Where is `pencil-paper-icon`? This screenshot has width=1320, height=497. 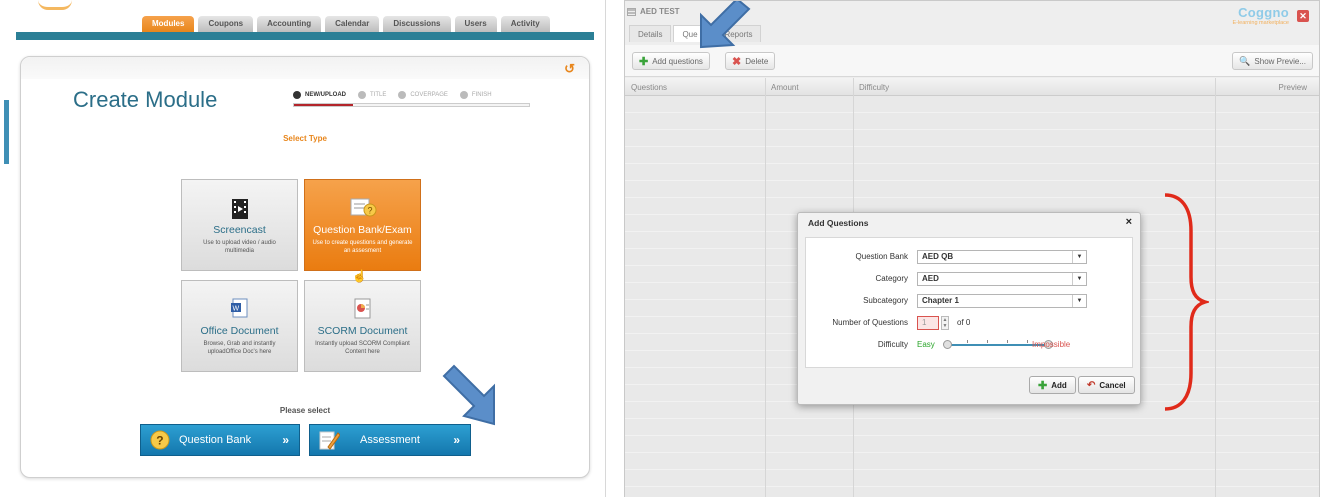 pencil-paper-icon is located at coordinates (329, 440).